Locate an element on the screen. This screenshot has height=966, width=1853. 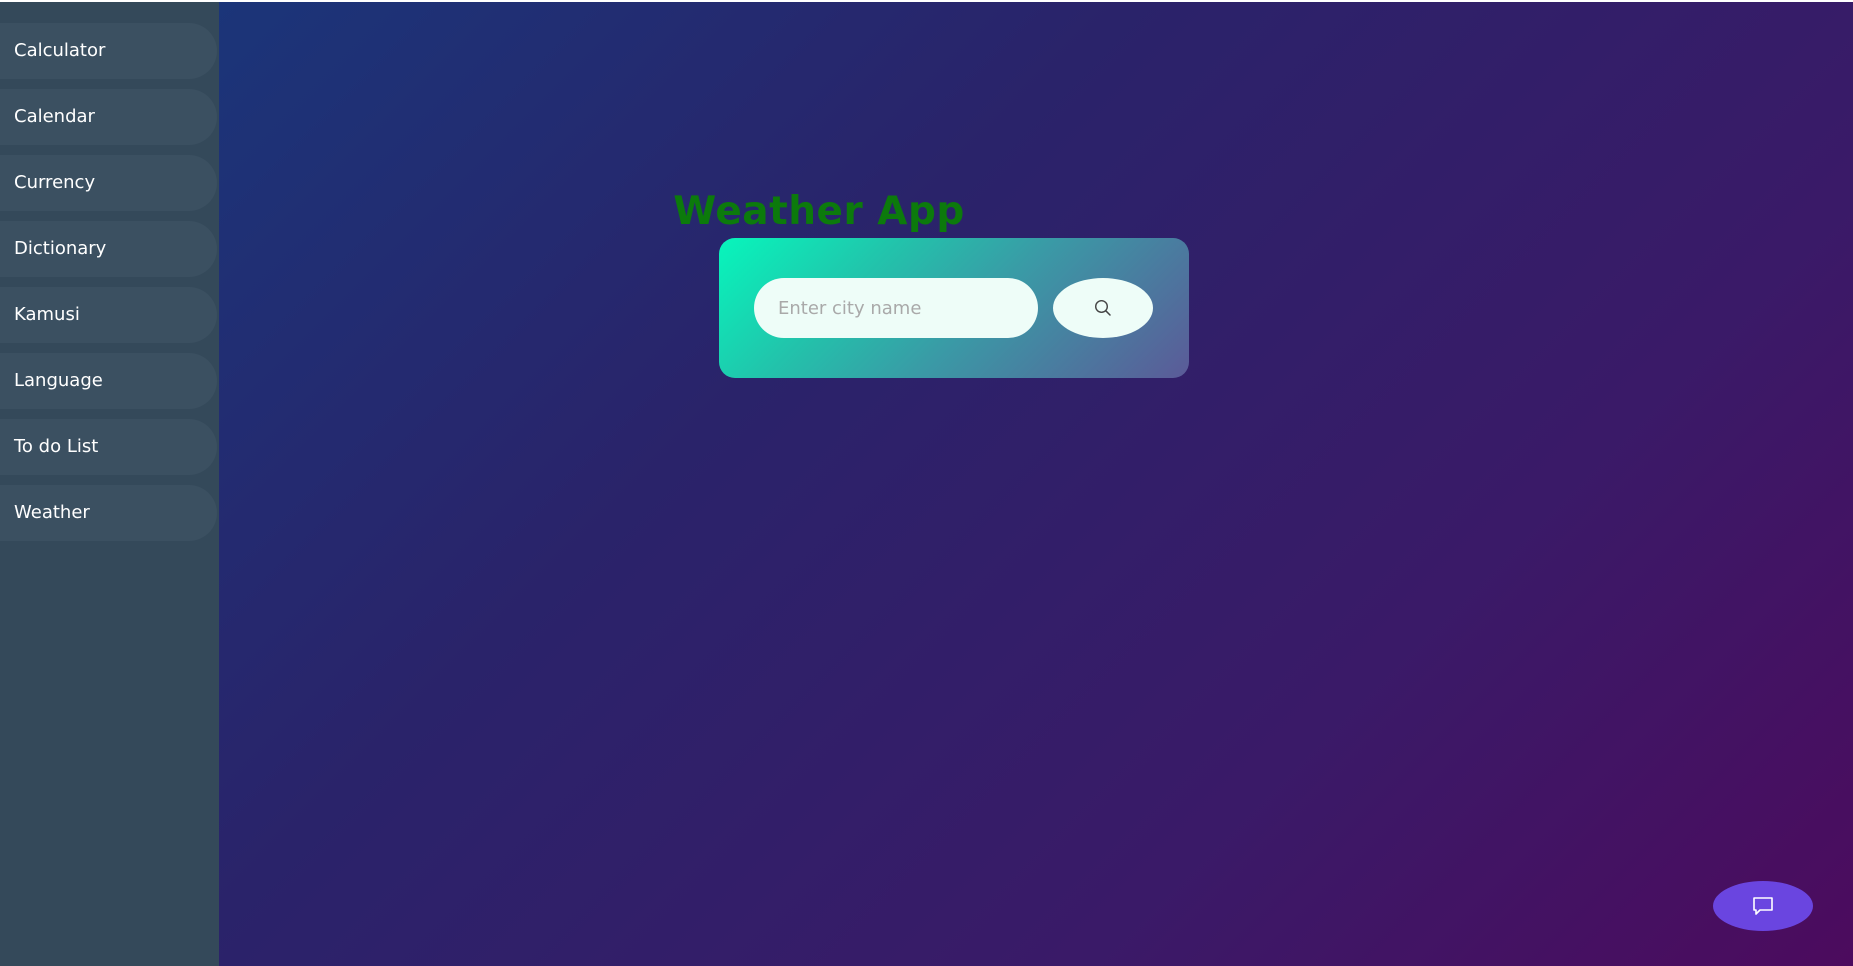
sidebar-item-to-do-list: To do List is located at coordinates (108, 447).